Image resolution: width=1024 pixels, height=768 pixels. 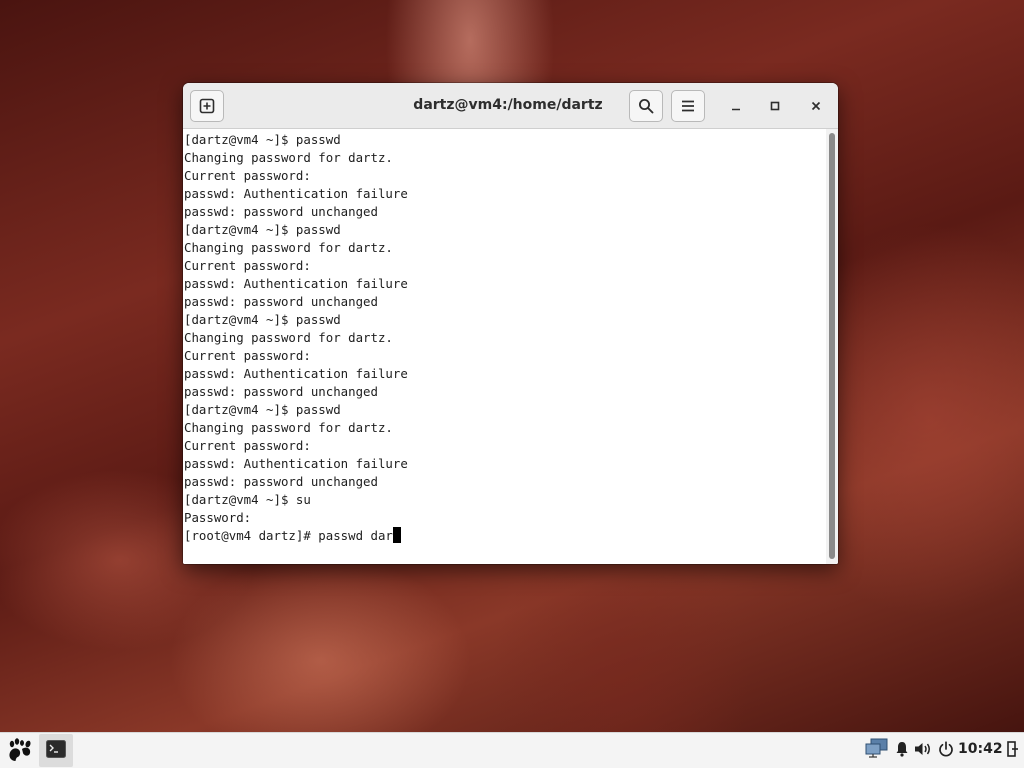 I want to click on power-icon, so click(x=946, y=751).